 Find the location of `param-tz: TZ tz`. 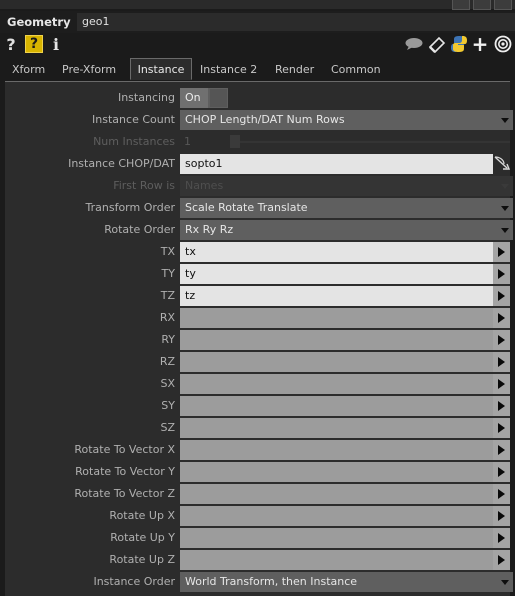

param-tz: TZ tz is located at coordinates (257, 296).